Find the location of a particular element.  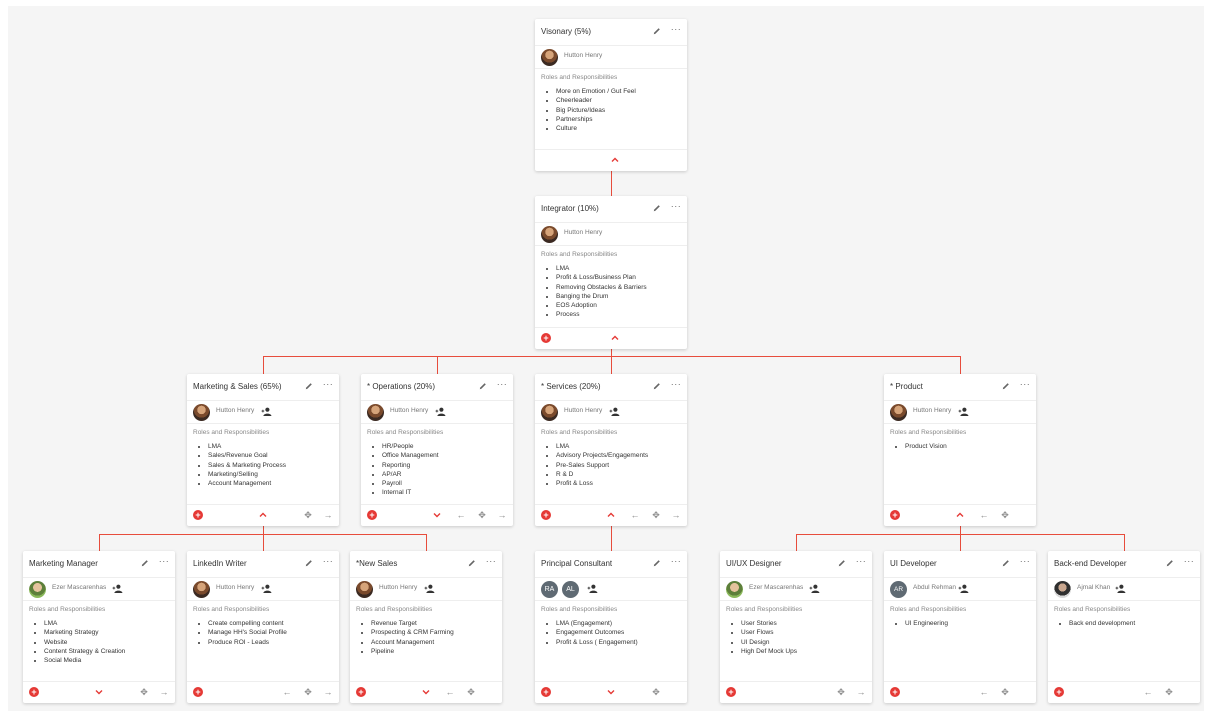

owner-name: Hutton Henry is located at coordinates (583, 410).